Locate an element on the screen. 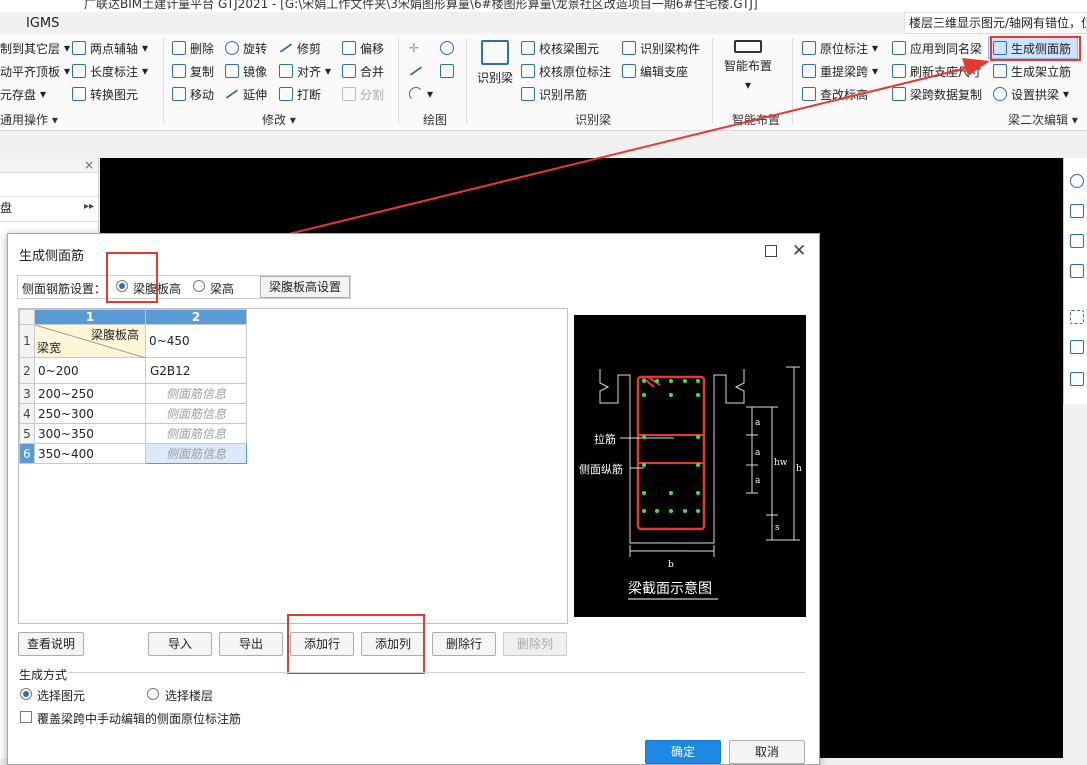 Image resolution: width=1087 pixels, height=765 pixels. import-button: 导入 is located at coordinates (180, 644).